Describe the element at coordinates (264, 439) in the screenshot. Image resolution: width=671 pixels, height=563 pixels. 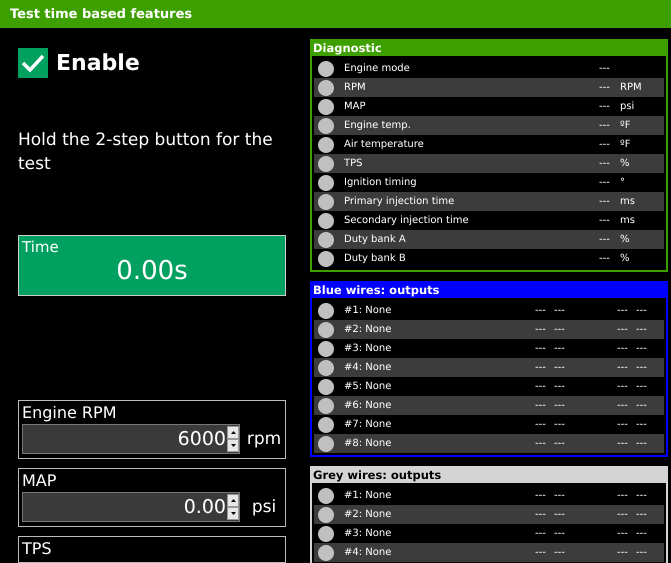
I see `unit-label: rpm` at that location.